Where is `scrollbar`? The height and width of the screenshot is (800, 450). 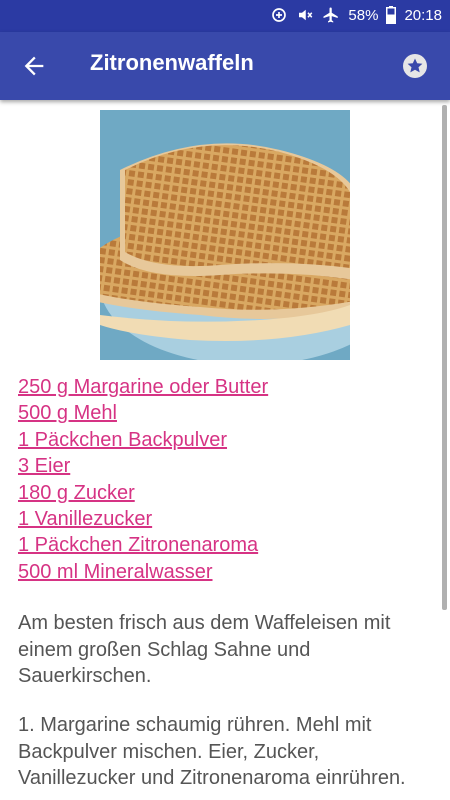 scrollbar is located at coordinates (444, 357).